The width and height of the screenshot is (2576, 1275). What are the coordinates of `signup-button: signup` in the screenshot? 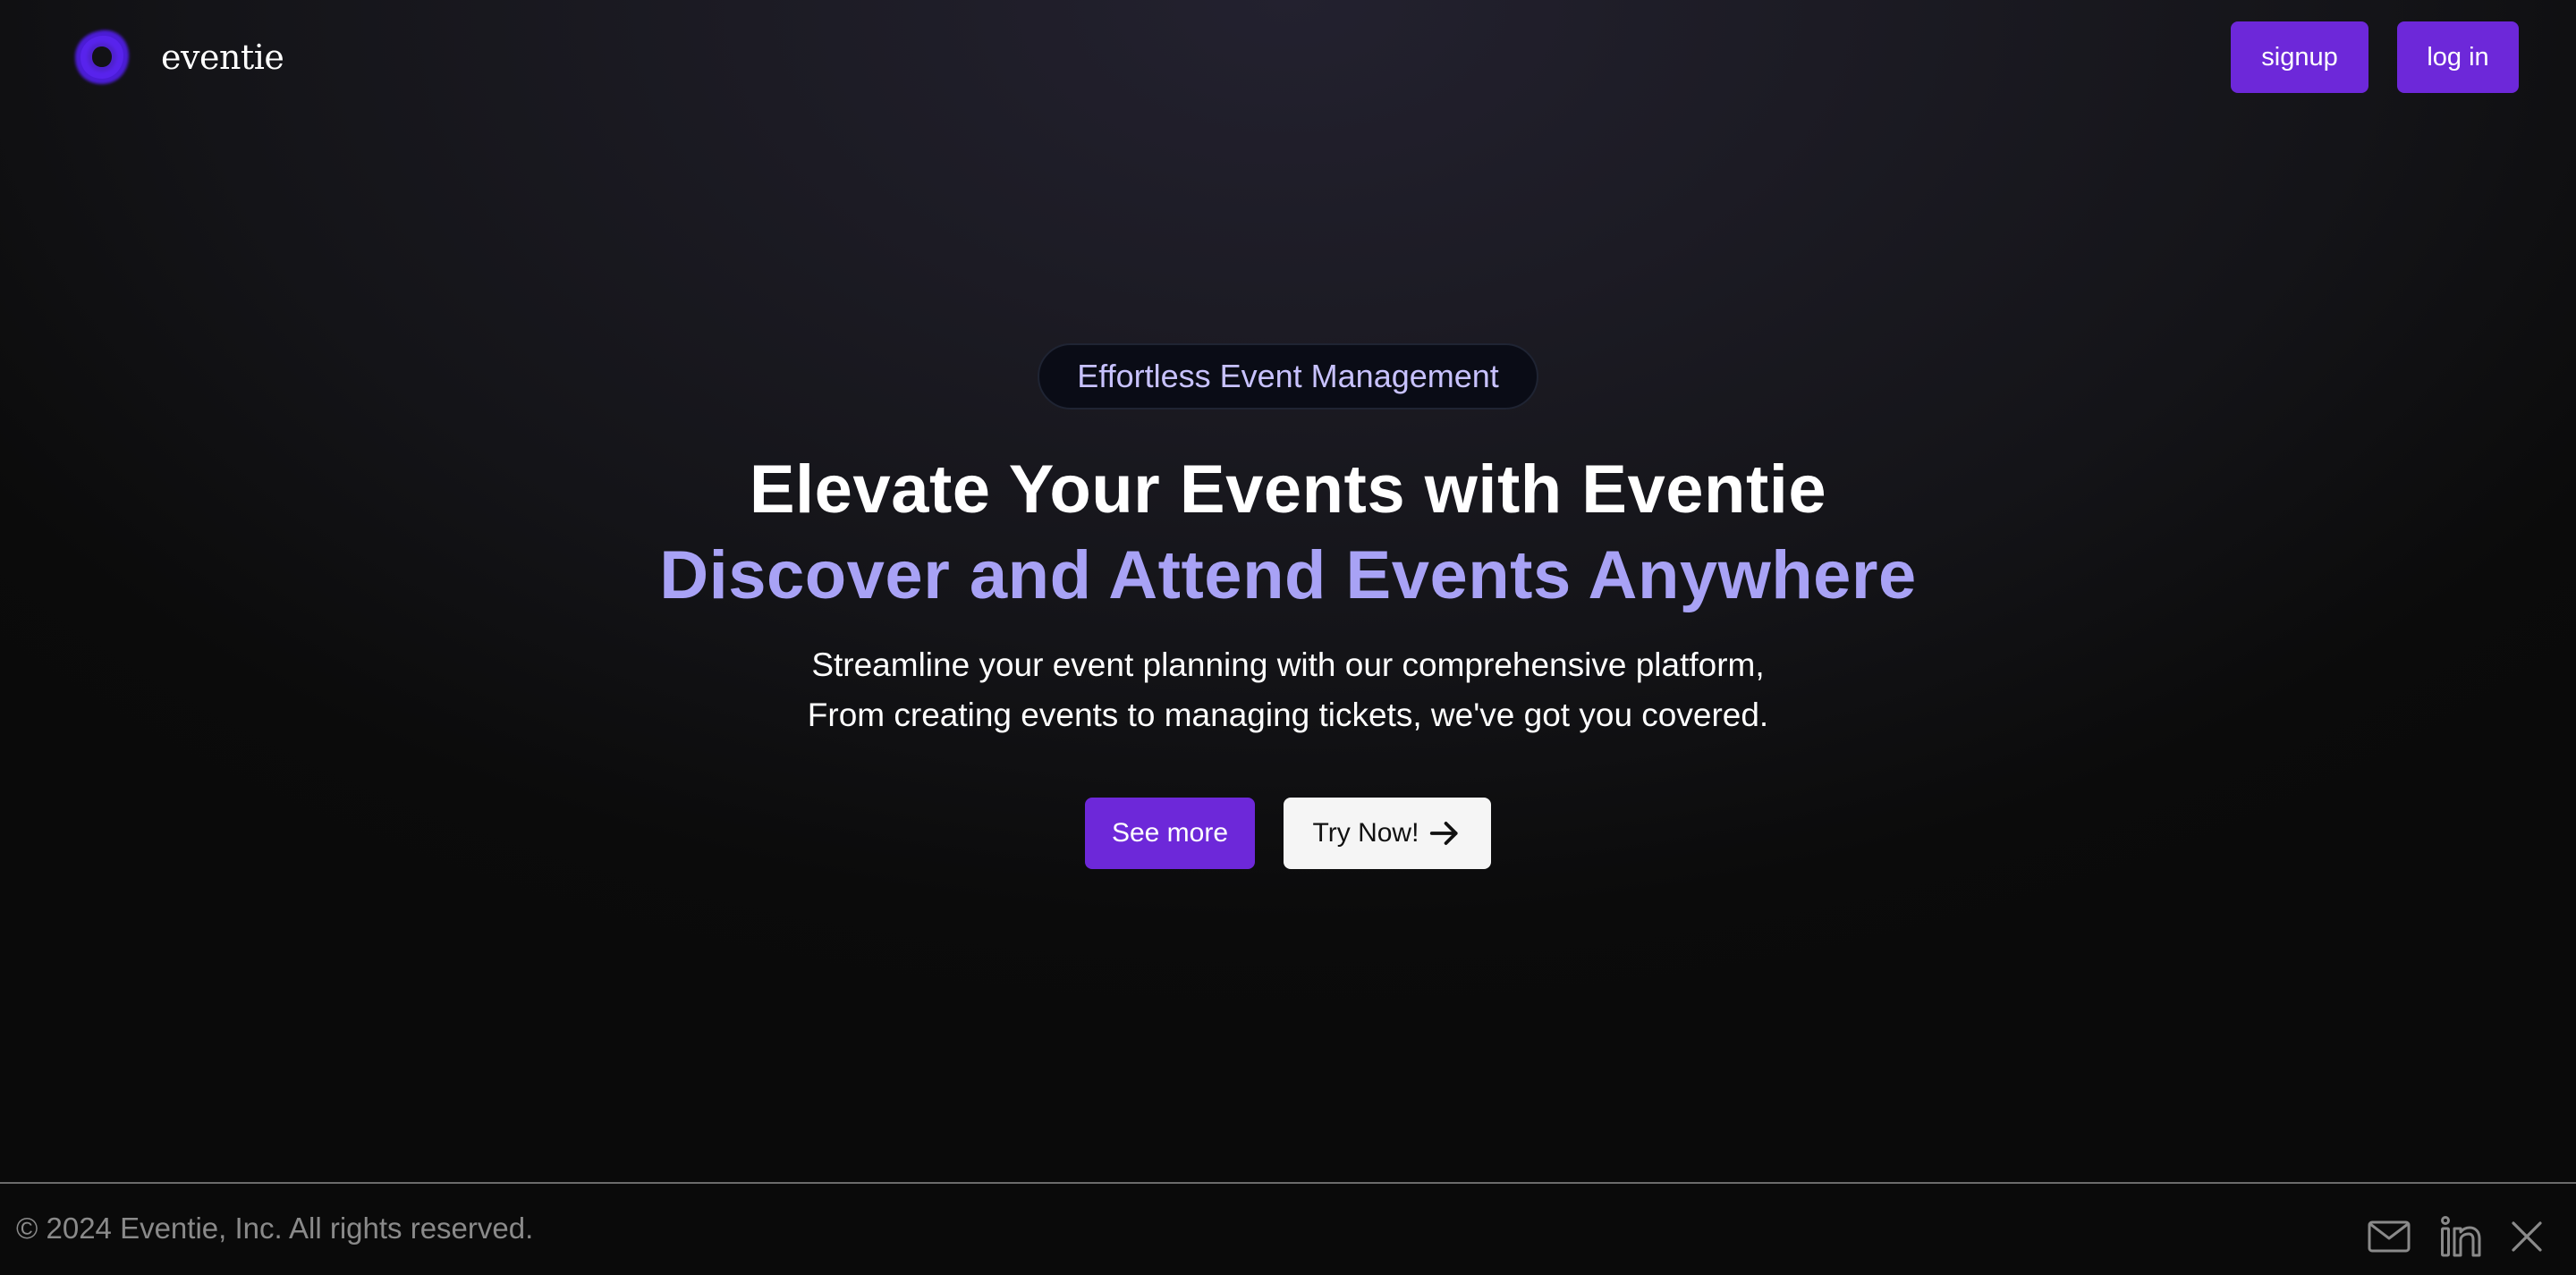 It's located at (2299, 57).